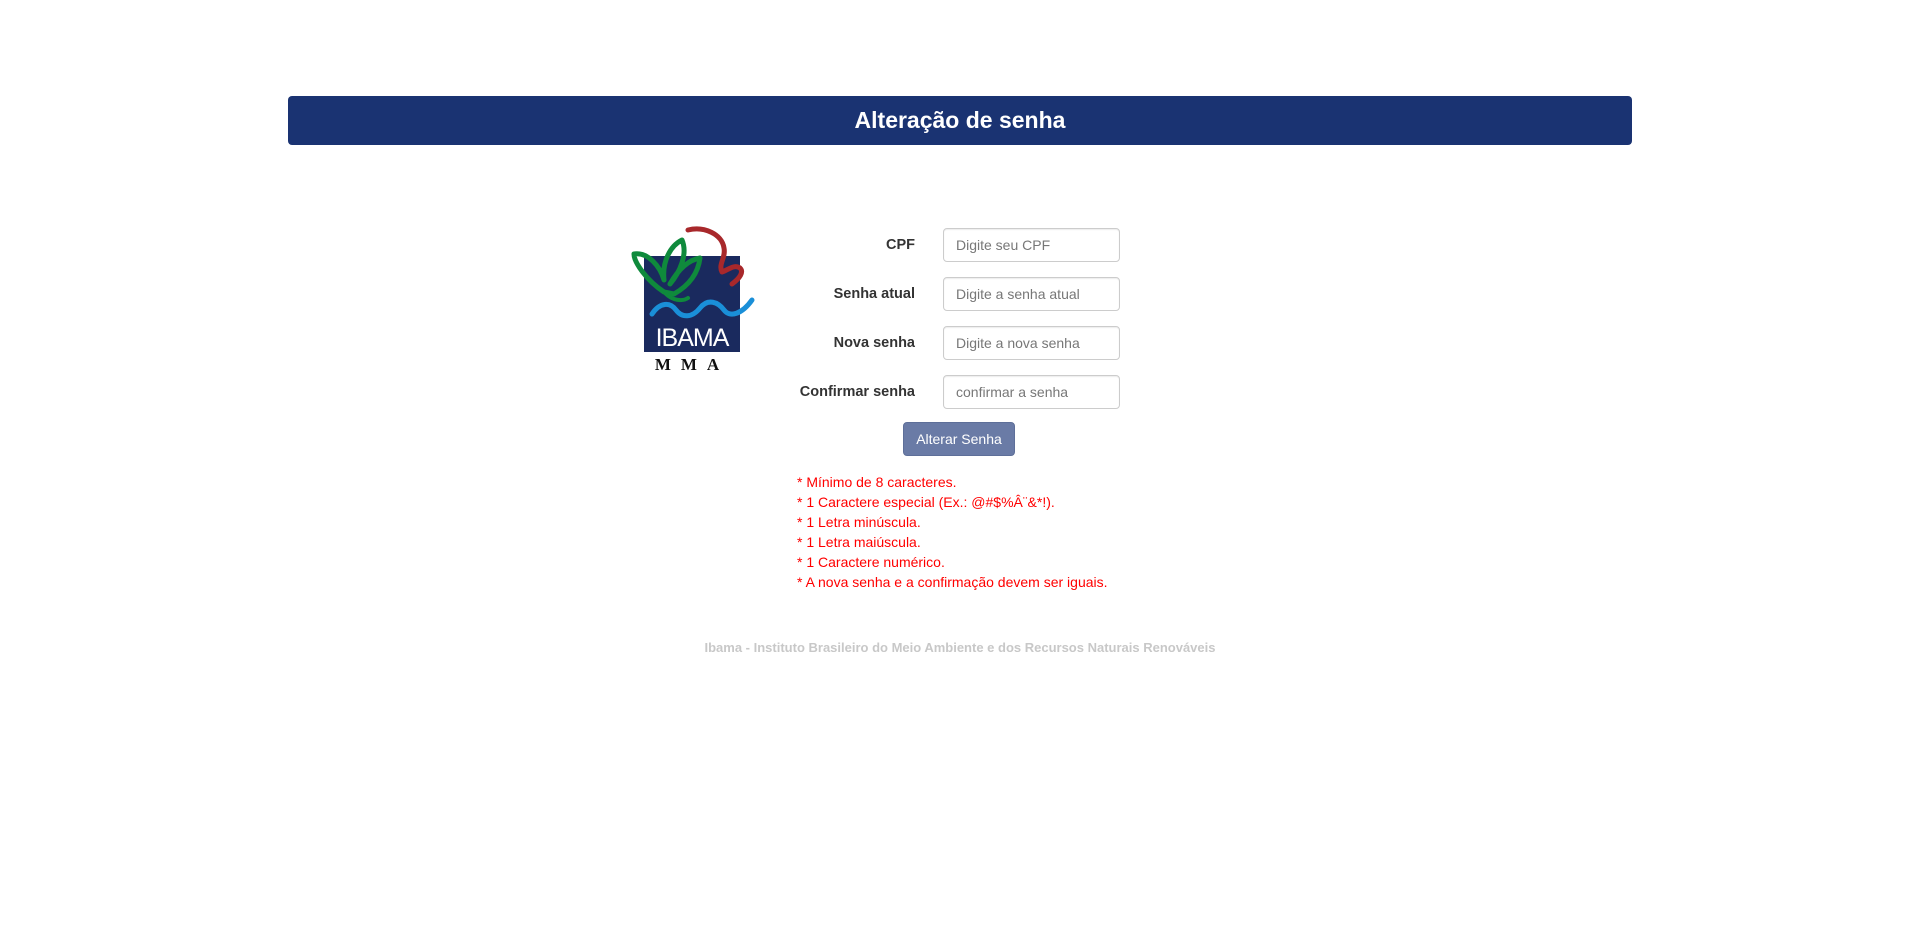 Image resolution: width=1920 pixels, height=941 pixels. I want to click on new-password-input, so click(1031, 343).